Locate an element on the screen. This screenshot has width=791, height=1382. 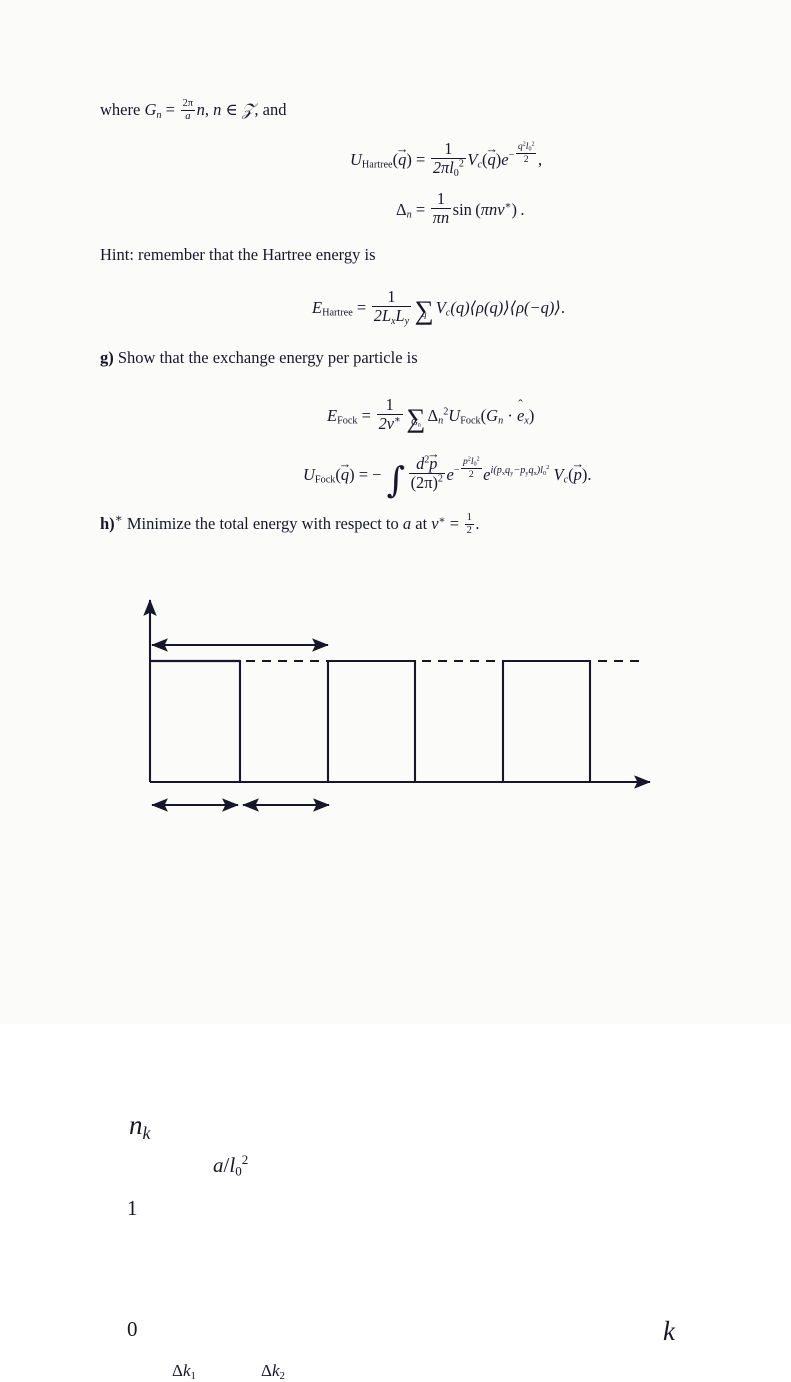
equation-hartree-potential: UHartree(→ q) = 1 2πl02 Vc(→ q)e− q2l02 2, is located at coordinates (446, 159).